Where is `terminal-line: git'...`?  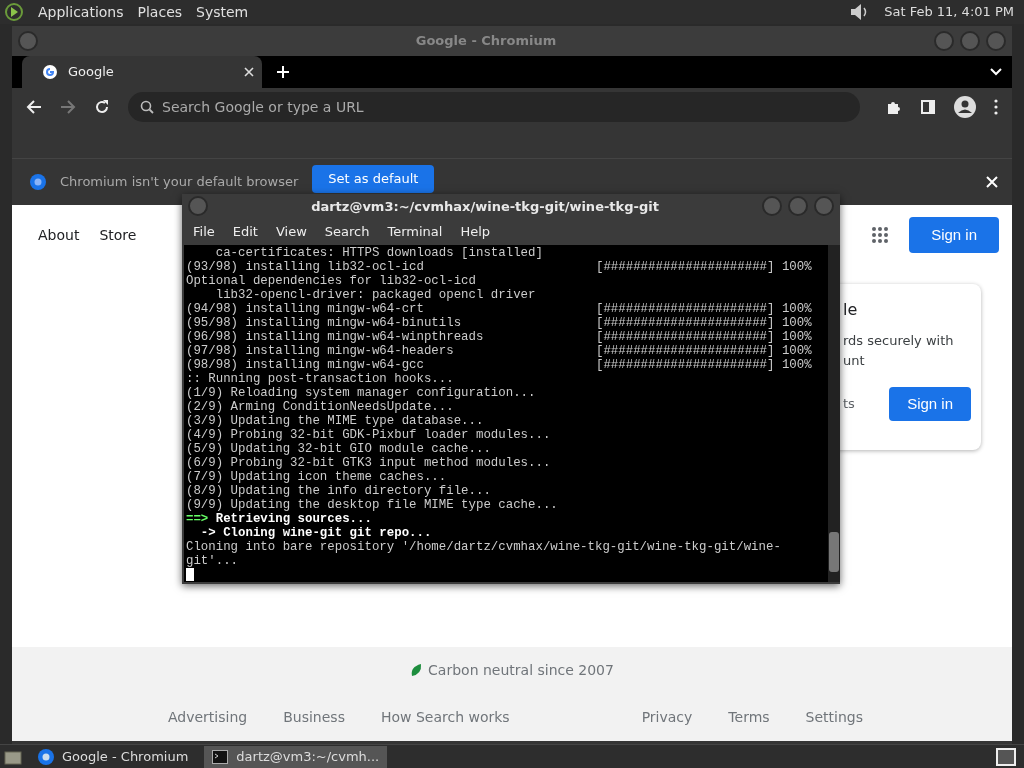 terminal-line: git'... is located at coordinates (212, 561).